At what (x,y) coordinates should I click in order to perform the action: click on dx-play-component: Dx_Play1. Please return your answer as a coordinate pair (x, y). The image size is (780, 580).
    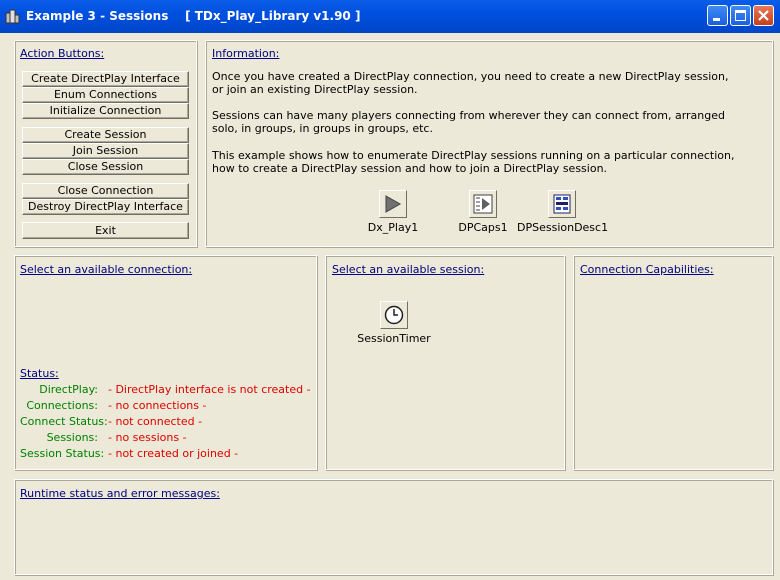
    Looking at the image, I should click on (393, 212).